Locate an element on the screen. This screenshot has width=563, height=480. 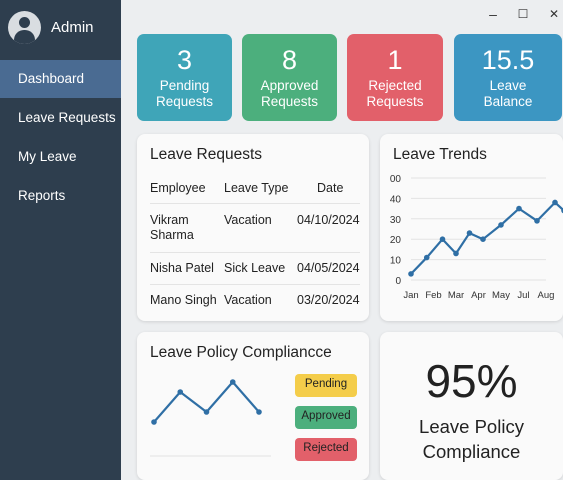
stat-card-pending: 3 Pending Requests is located at coordinates (184, 77).